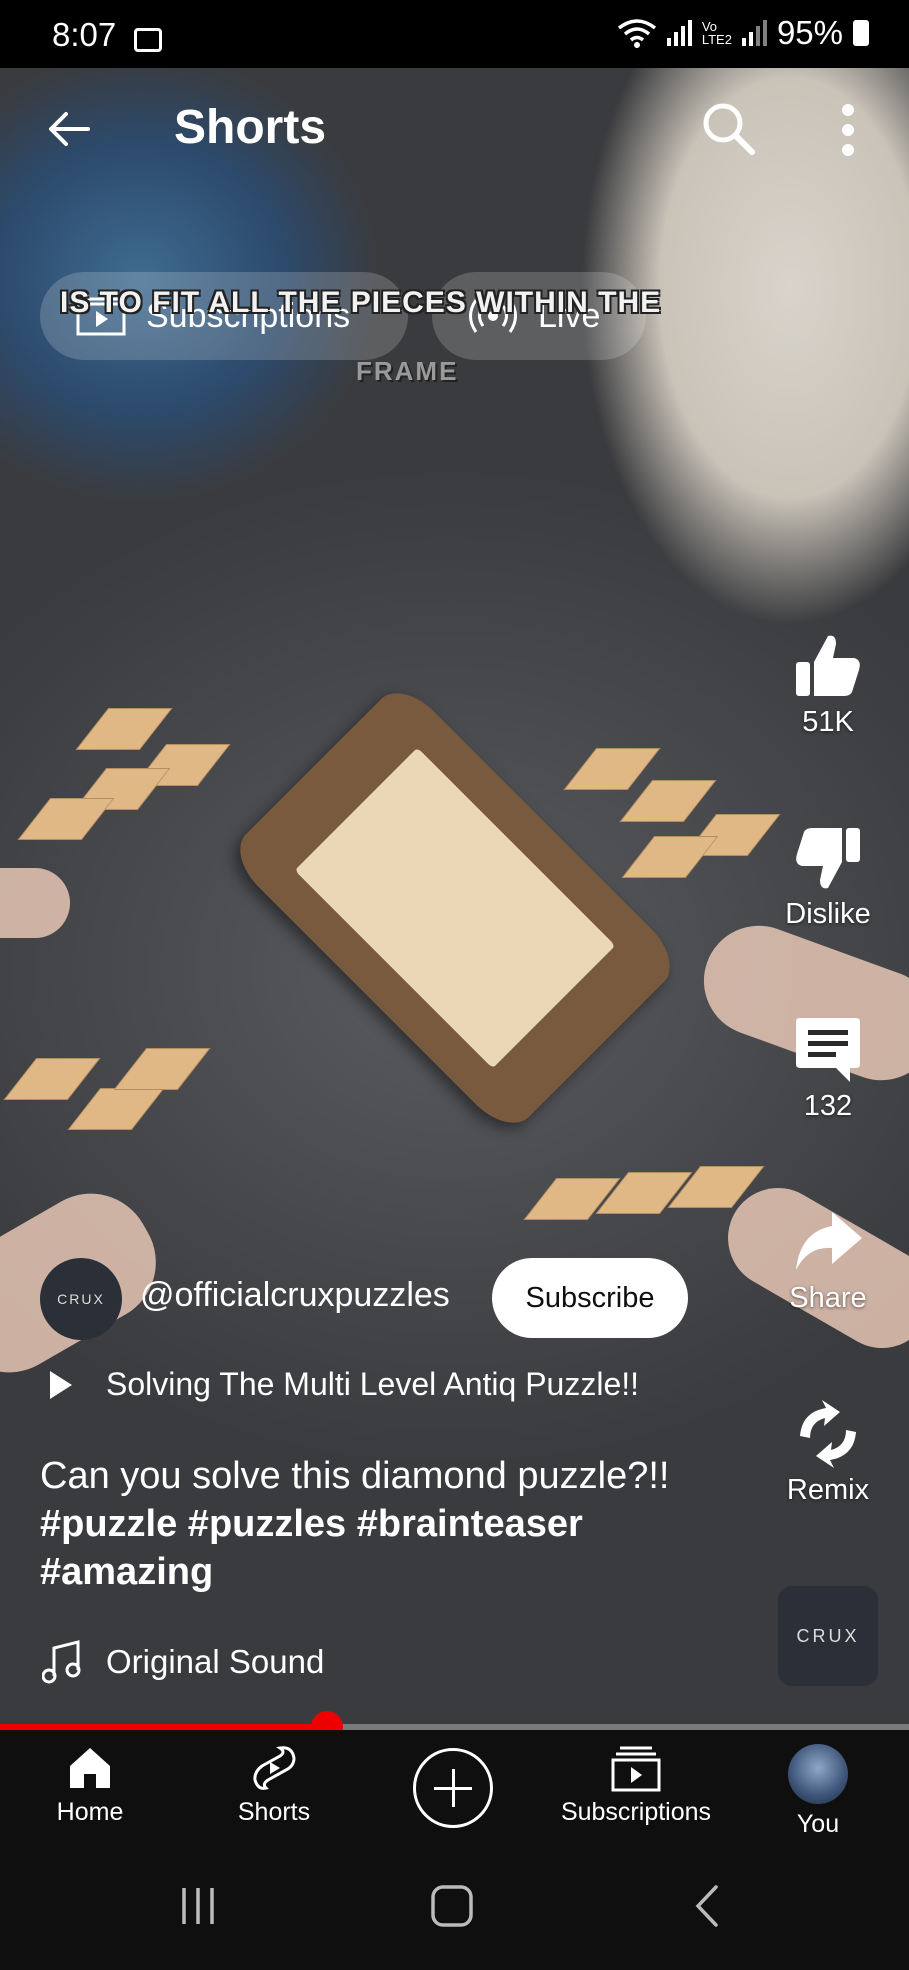  Describe the element at coordinates (636, 33) in the screenshot. I see `wifi-icon` at that location.